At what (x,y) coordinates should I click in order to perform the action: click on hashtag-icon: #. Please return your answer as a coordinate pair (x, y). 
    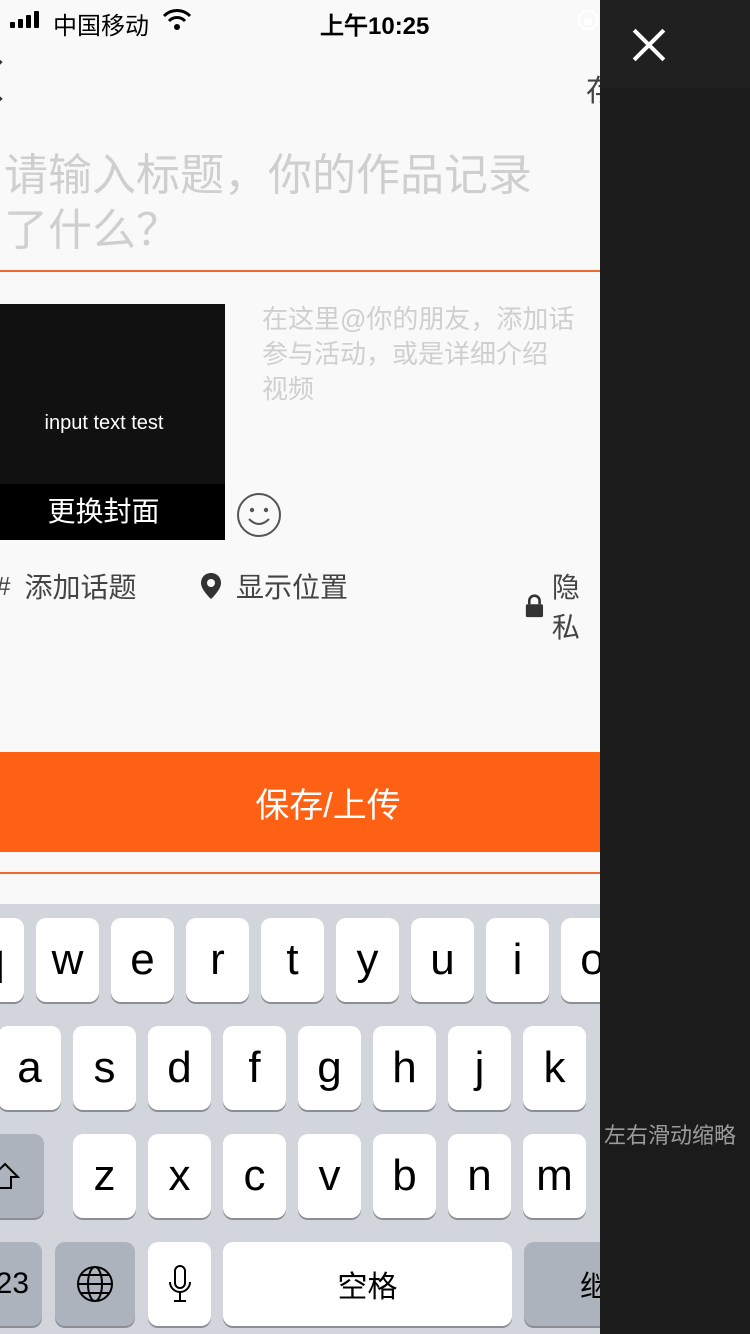
    Looking at the image, I should click on (5, 586).